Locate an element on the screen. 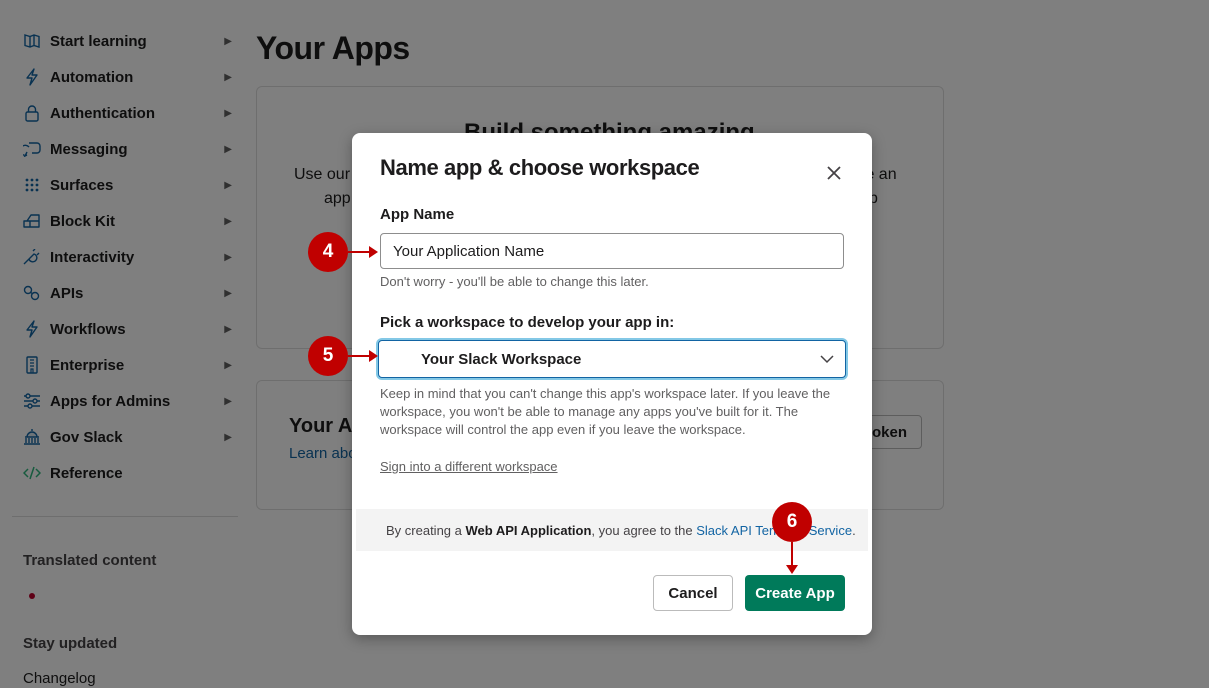 The width and height of the screenshot is (1209, 688). sign-into-different-workspace-link: Sign into a different workspace is located at coordinates (469, 466).